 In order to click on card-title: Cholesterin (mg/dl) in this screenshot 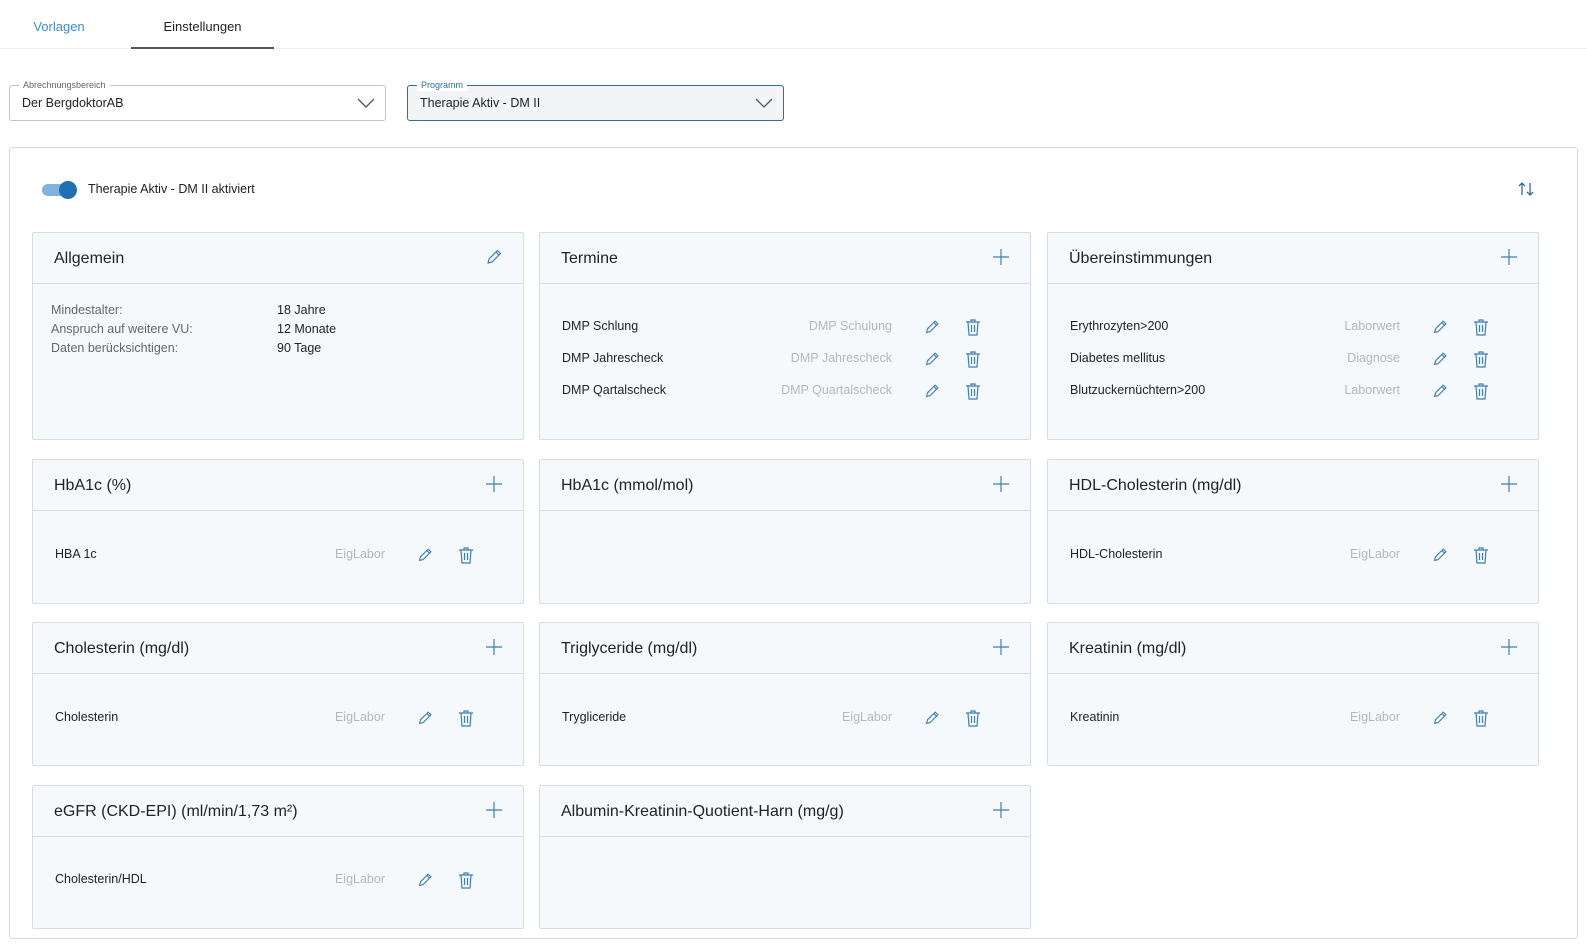, I will do `click(122, 648)`.